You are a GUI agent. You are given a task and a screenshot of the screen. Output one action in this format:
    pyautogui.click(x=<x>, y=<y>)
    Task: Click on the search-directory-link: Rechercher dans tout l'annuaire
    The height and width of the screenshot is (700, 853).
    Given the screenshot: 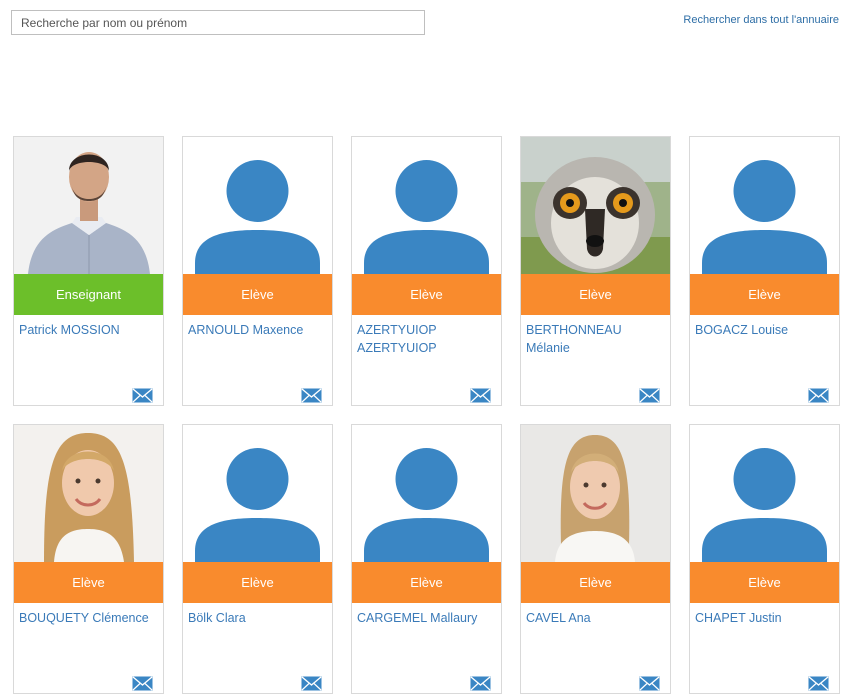 What is the action you would take?
    pyautogui.click(x=761, y=20)
    